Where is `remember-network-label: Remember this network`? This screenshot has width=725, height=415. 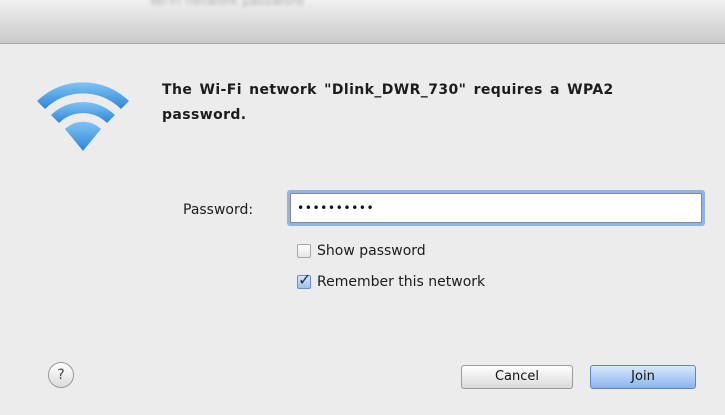
remember-network-label: Remember this network is located at coordinates (401, 282).